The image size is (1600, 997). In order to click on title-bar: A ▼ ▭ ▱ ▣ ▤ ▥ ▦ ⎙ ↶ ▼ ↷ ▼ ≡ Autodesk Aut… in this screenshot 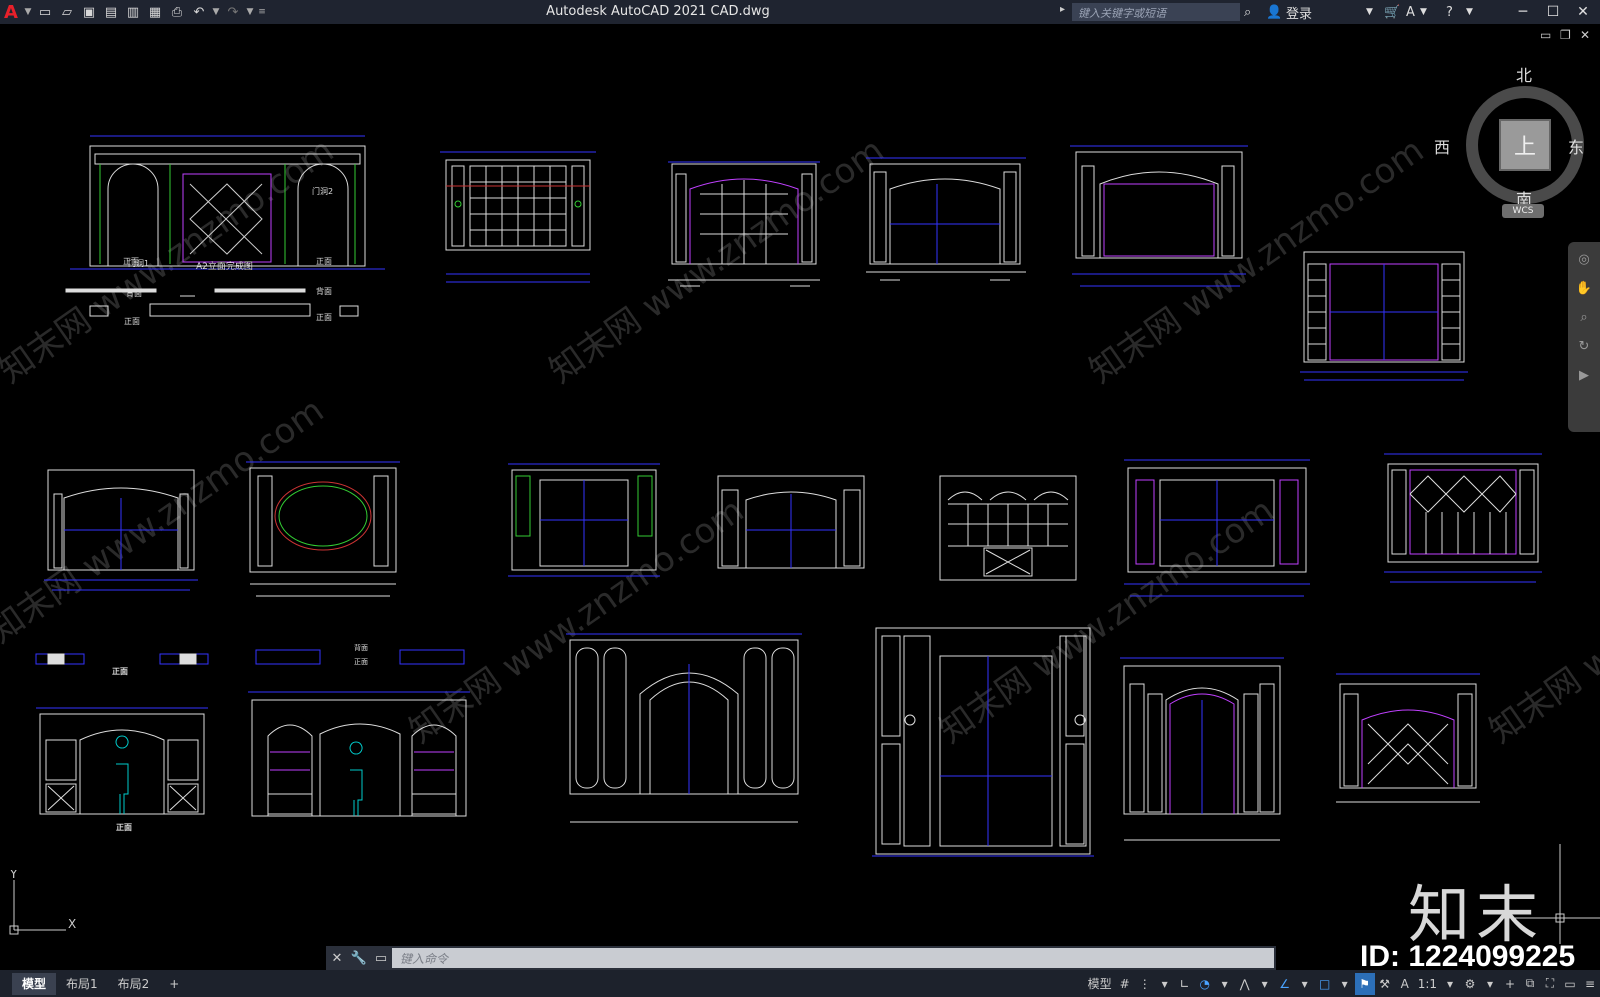, I will do `click(800, 12)`.